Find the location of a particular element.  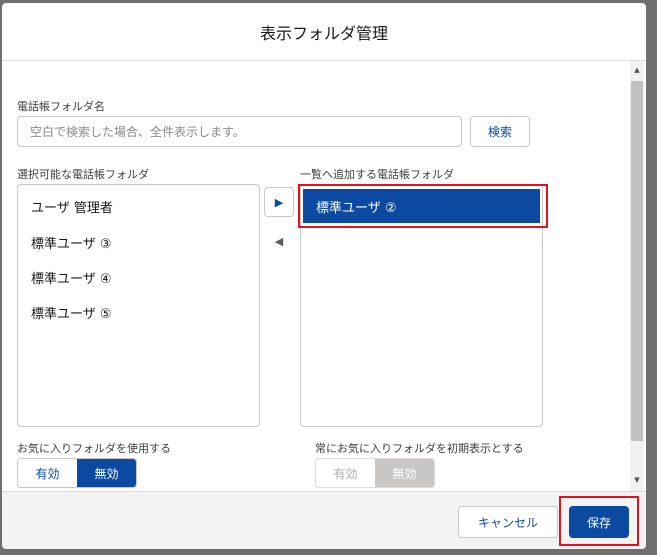

favorites-default-disable-option: 無効 is located at coordinates (404, 473).